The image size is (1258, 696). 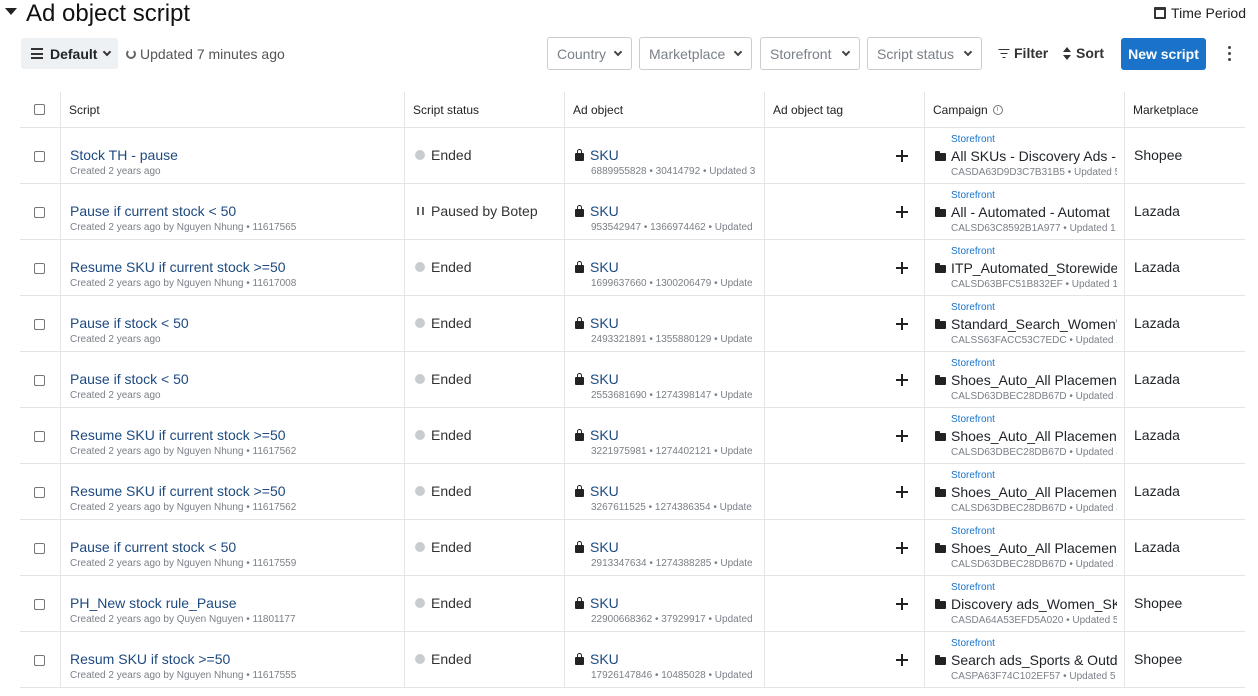 I want to click on column-header-marketplace: Marketplace, so click(x=1165, y=110).